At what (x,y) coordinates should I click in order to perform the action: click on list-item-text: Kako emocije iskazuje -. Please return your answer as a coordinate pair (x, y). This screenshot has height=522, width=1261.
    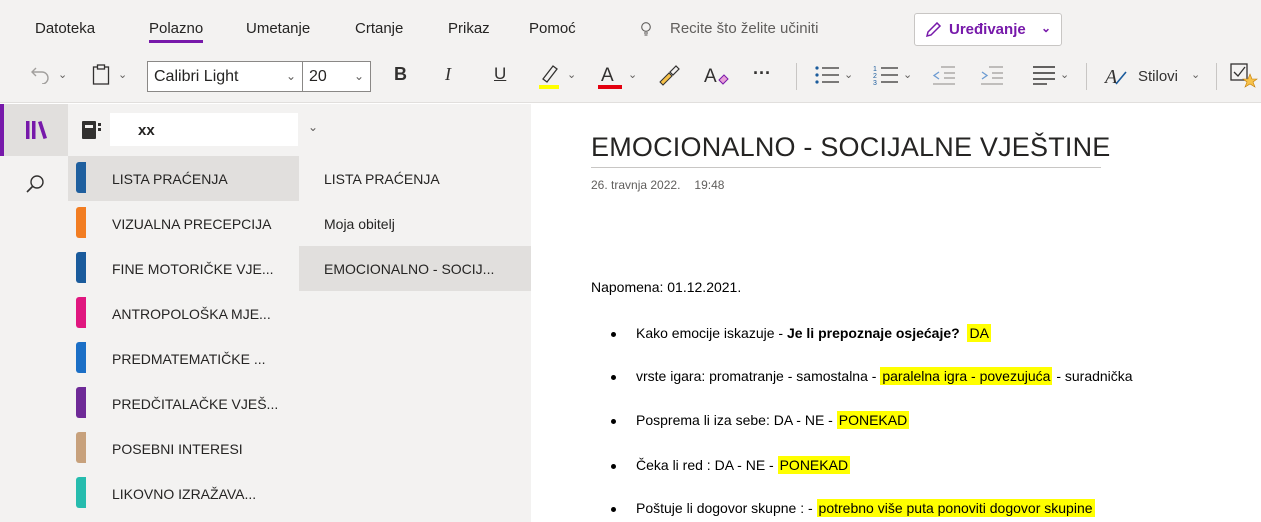
    Looking at the image, I should click on (711, 333).